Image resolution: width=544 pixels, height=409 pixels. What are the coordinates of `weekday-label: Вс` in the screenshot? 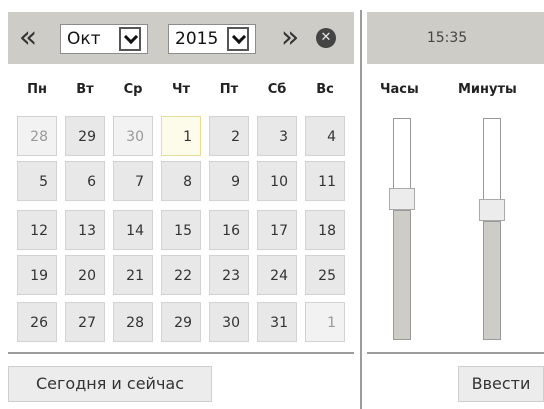 It's located at (325, 89).